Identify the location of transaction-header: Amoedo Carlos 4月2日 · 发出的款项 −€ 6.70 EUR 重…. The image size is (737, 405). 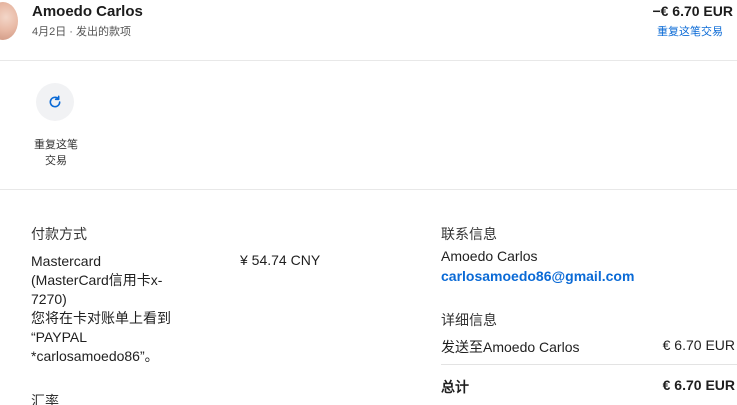
(368, 30).